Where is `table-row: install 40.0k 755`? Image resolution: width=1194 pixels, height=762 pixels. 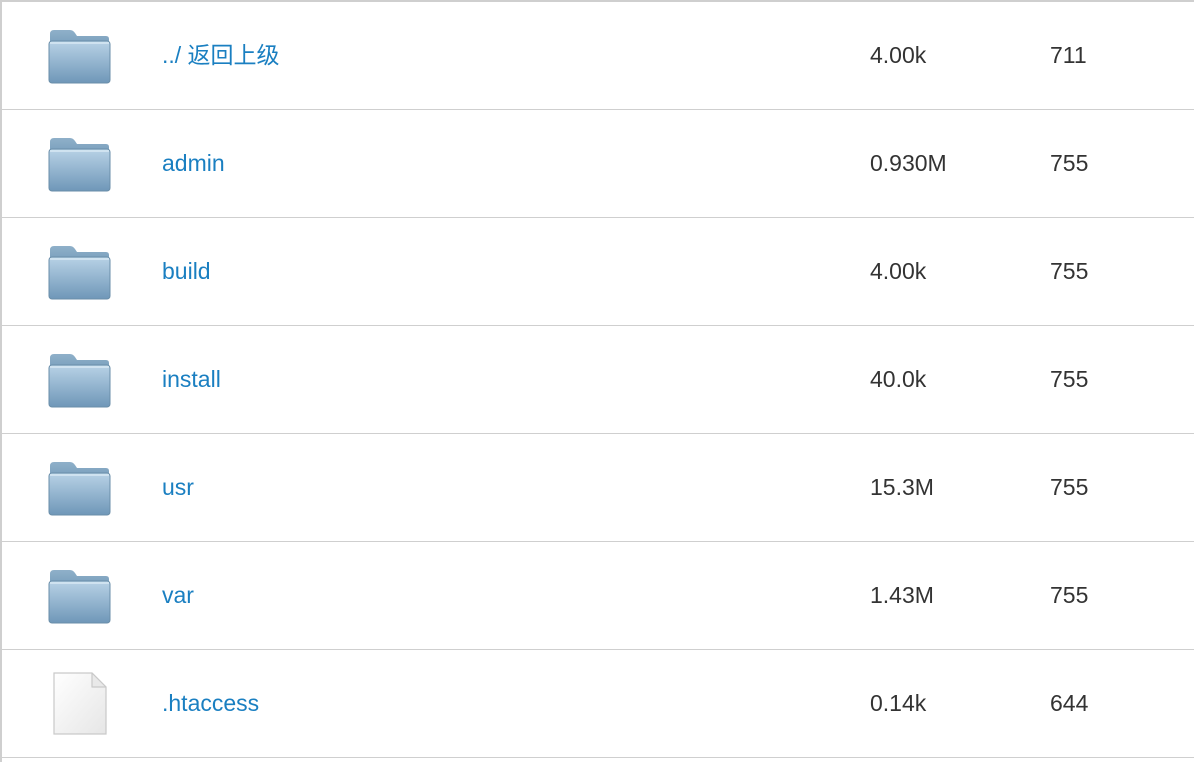
table-row: install 40.0k 755 is located at coordinates (598, 380).